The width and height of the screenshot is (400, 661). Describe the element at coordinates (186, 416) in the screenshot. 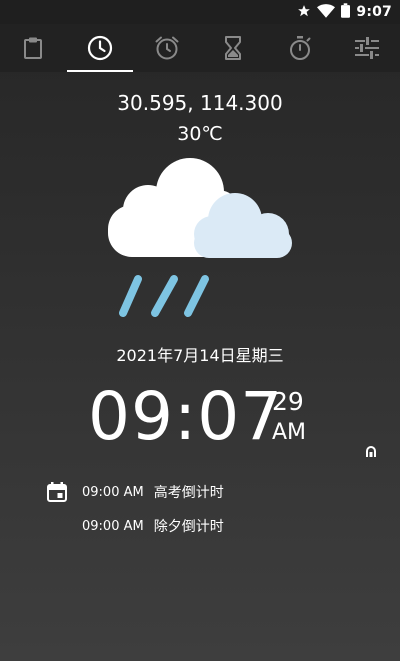

I see `clock-time: 09:07` at that location.